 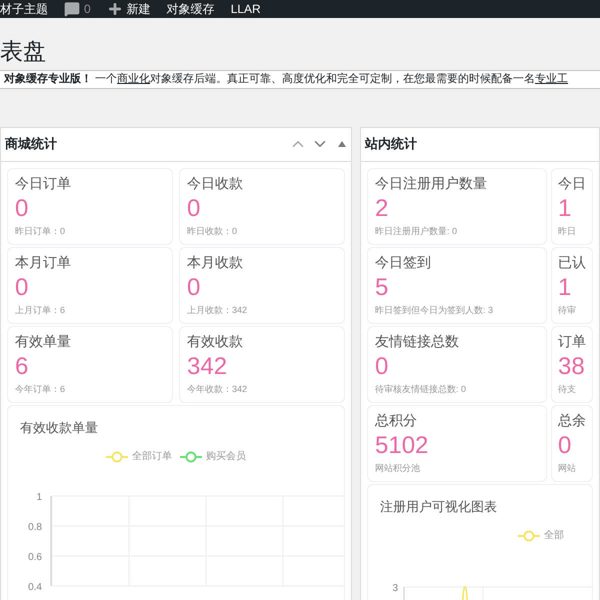 I want to click on stat-title: 今日签到, so click(x=403, y=262).